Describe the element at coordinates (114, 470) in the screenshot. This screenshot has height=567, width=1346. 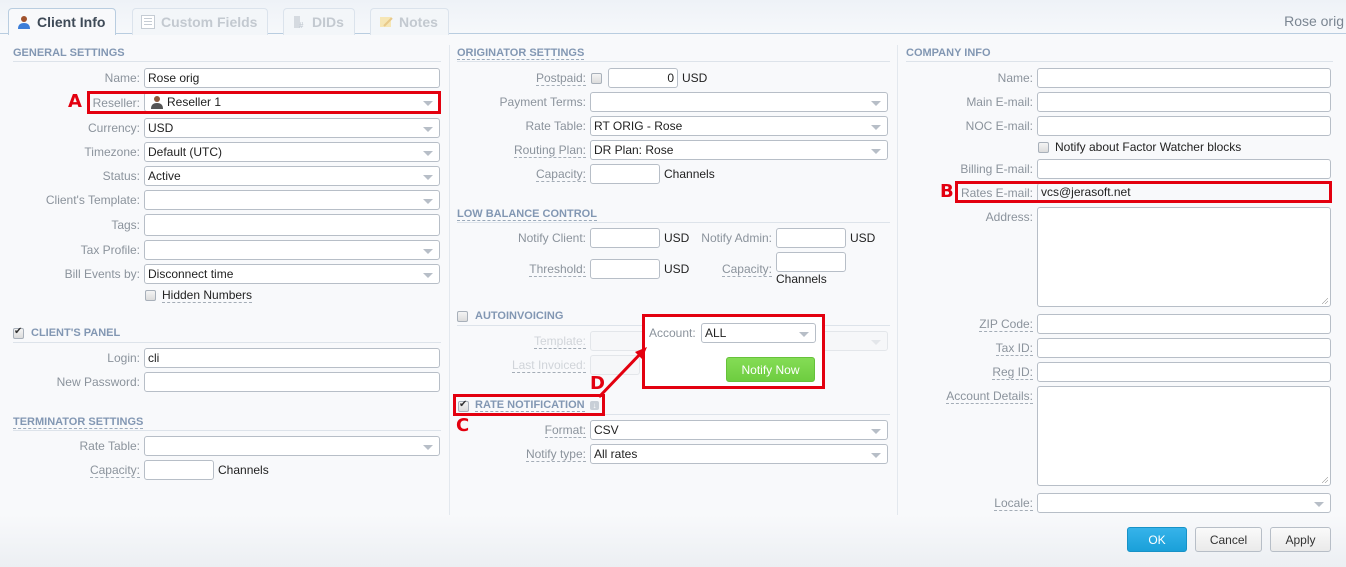
I see `terminator-capacity-label: Capacity:` at that location.